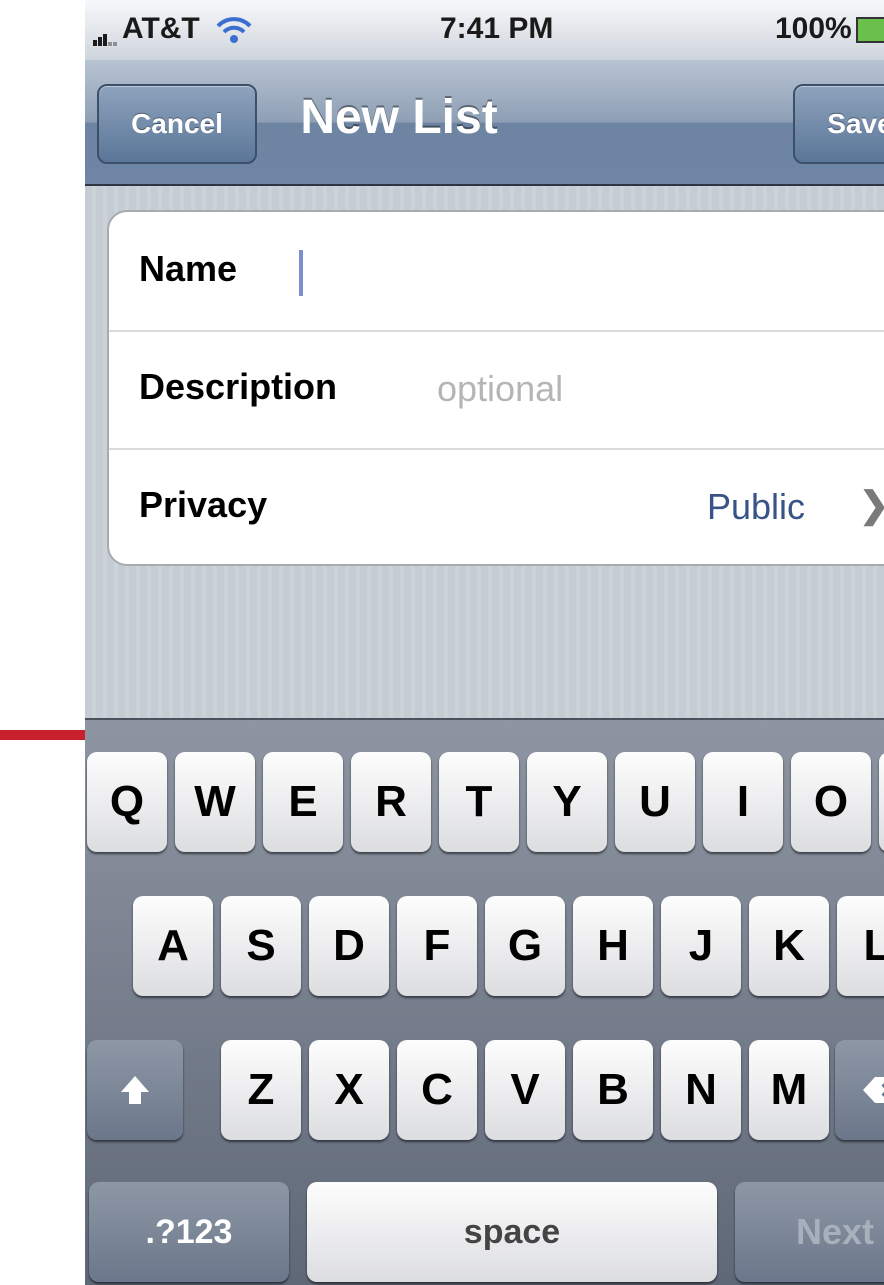 The image size is (884, 1285). Describe the element at coordinates (189, 1232) in the screenshot. I see `numbers-key: .?123` at that location.